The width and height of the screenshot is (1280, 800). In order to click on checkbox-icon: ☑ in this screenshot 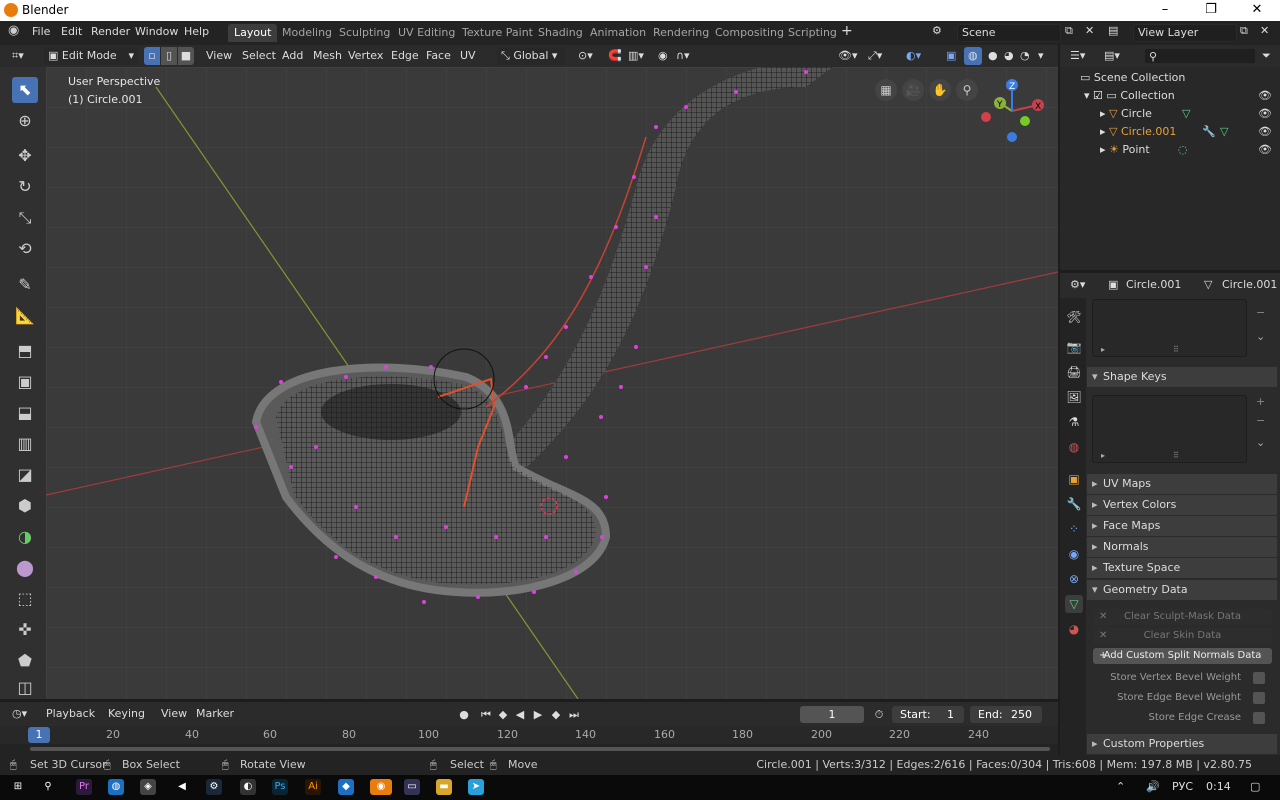, I will do `click(1098, 95)`.